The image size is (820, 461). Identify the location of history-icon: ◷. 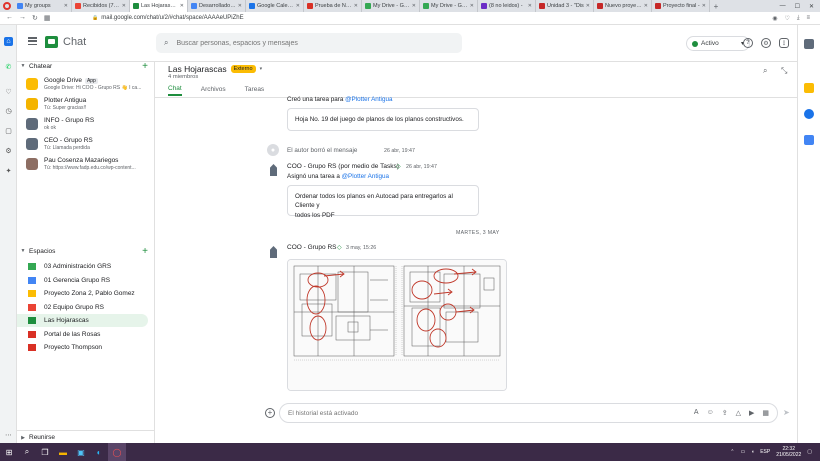
(8, 110).